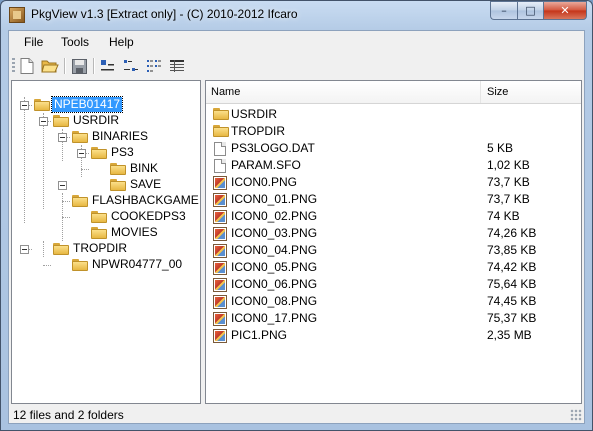  What do you see at coordinates (120, 136) in the screenshot?
I see `tree-item-binaries: BINARIES` at bounding box center [120, 136].